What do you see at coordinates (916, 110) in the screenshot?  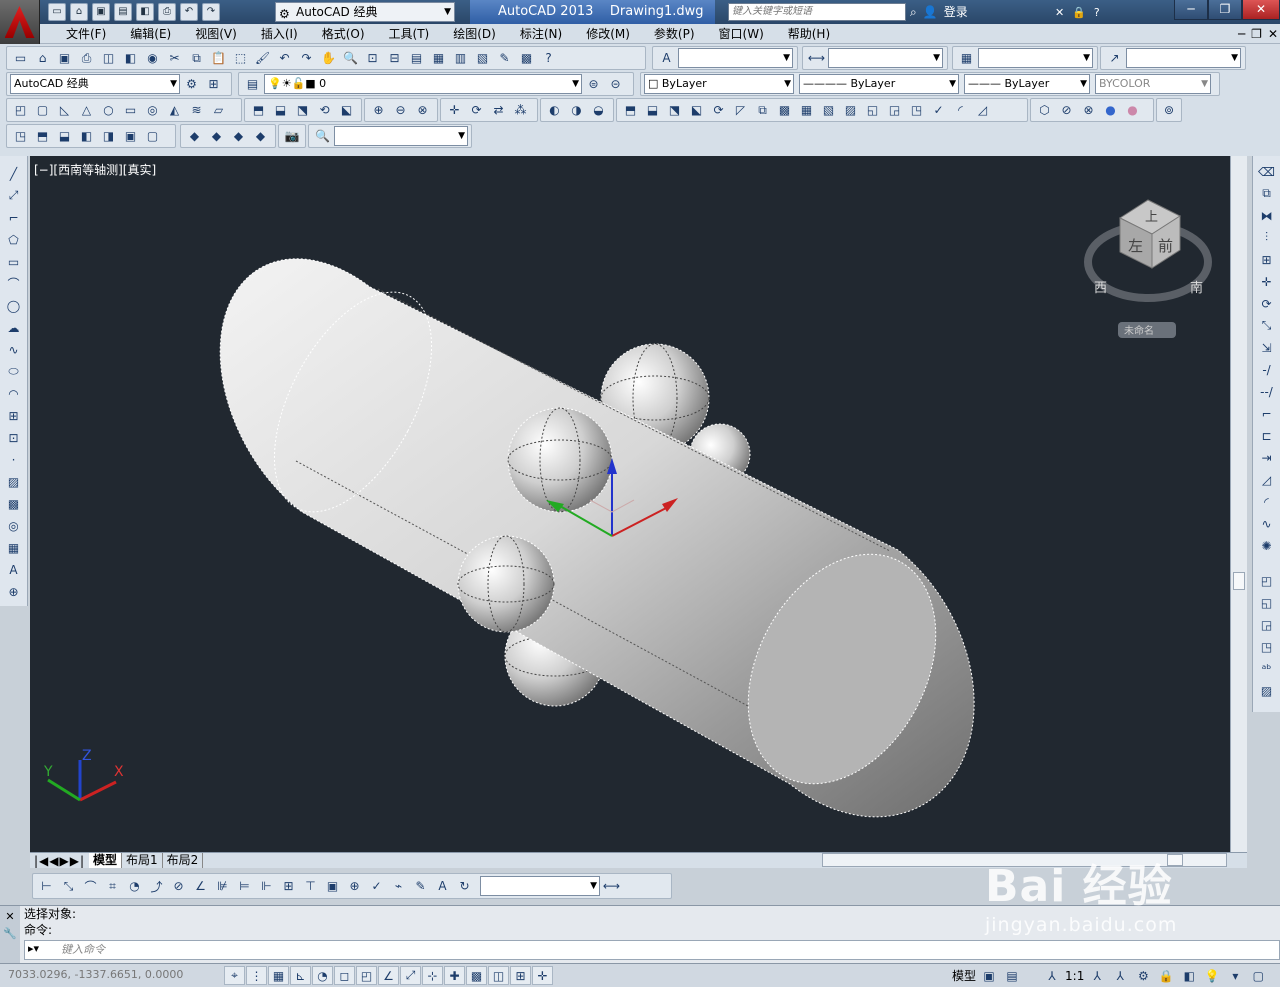 I see `shell-icon: ◳` at bounding box center [916, 110].